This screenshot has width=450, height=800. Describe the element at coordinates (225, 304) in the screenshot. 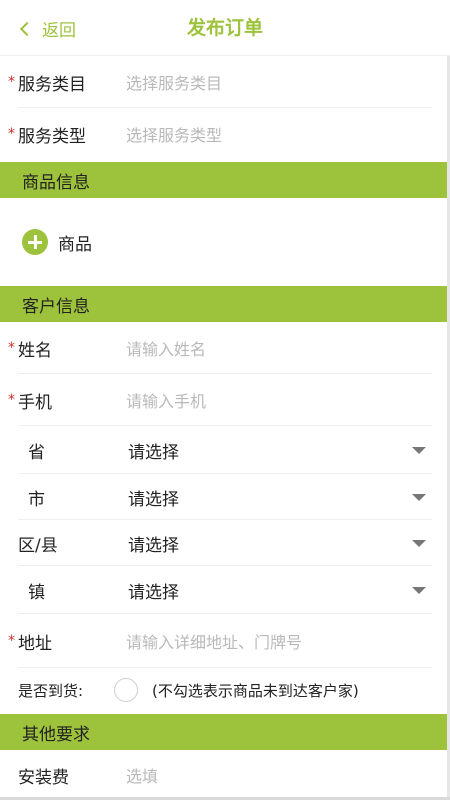

I see `section-customer: 客户信息` at that location.